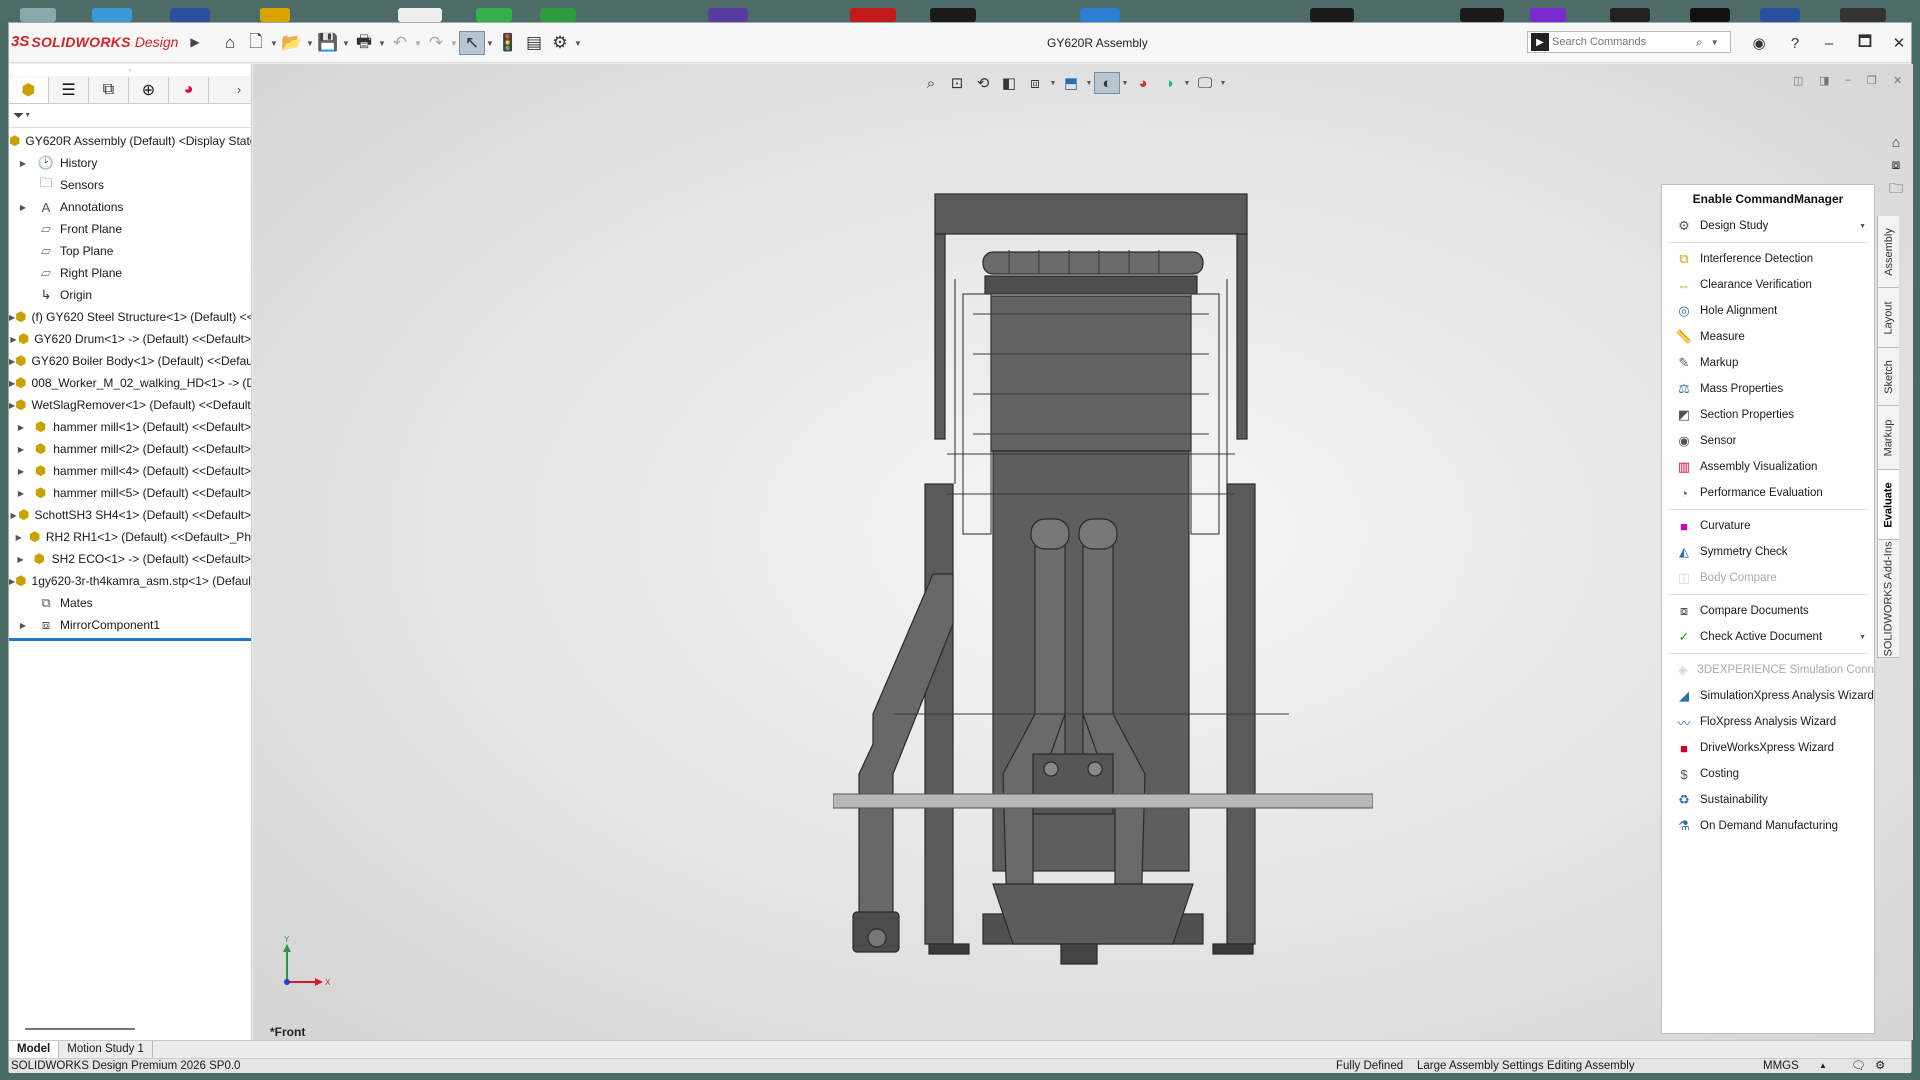  I want to click on select-dropdown-icon: ▼, so click(490, 43).